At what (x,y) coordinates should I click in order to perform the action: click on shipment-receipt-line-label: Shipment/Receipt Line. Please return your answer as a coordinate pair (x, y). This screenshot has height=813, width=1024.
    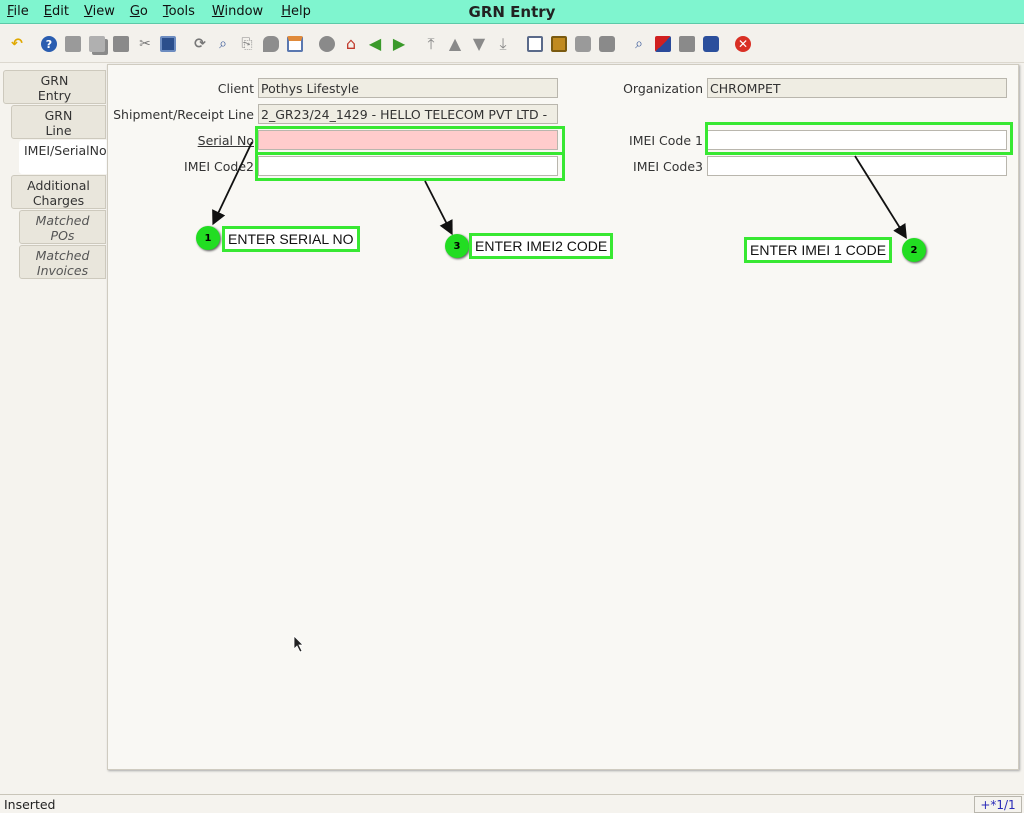
    Looking at the image, I should click on (183, 114).